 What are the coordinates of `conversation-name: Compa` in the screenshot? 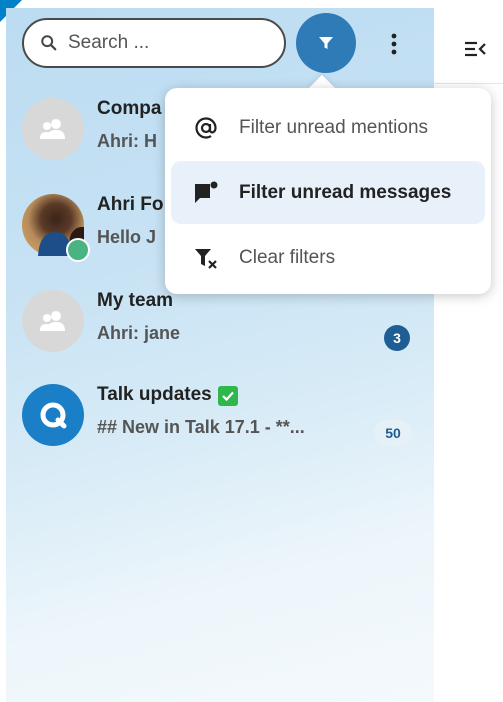 It's located at (129, 108).